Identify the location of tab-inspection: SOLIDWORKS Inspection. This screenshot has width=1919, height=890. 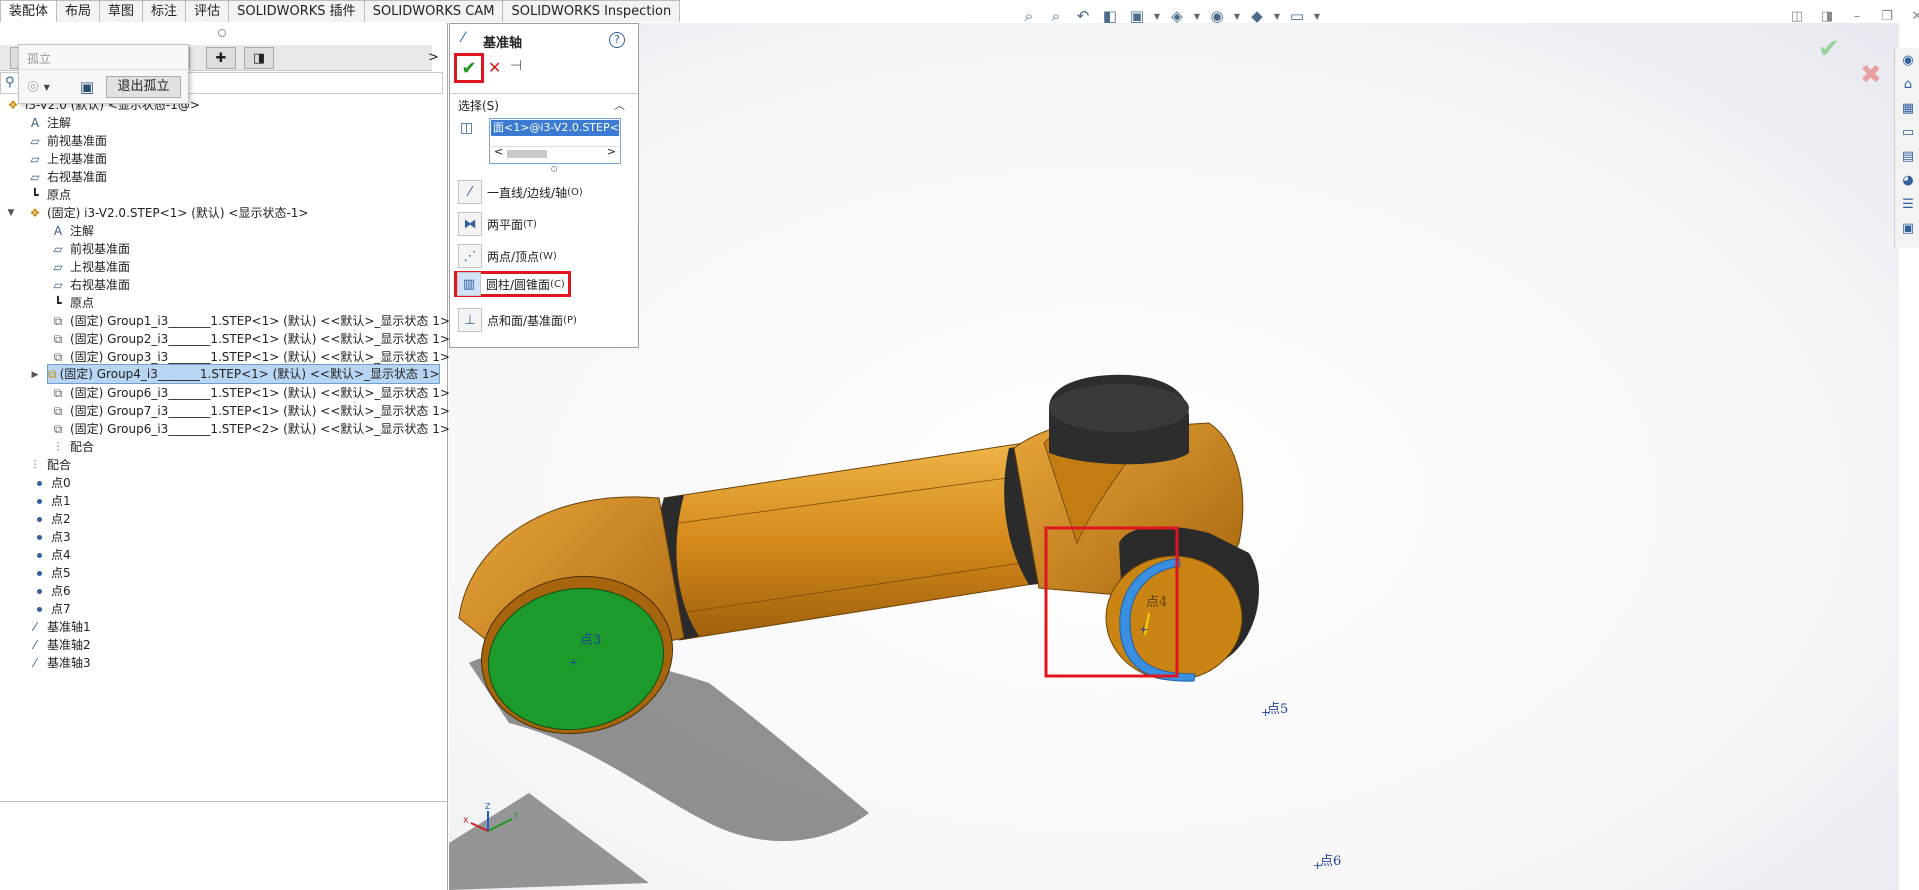
(592, 11).